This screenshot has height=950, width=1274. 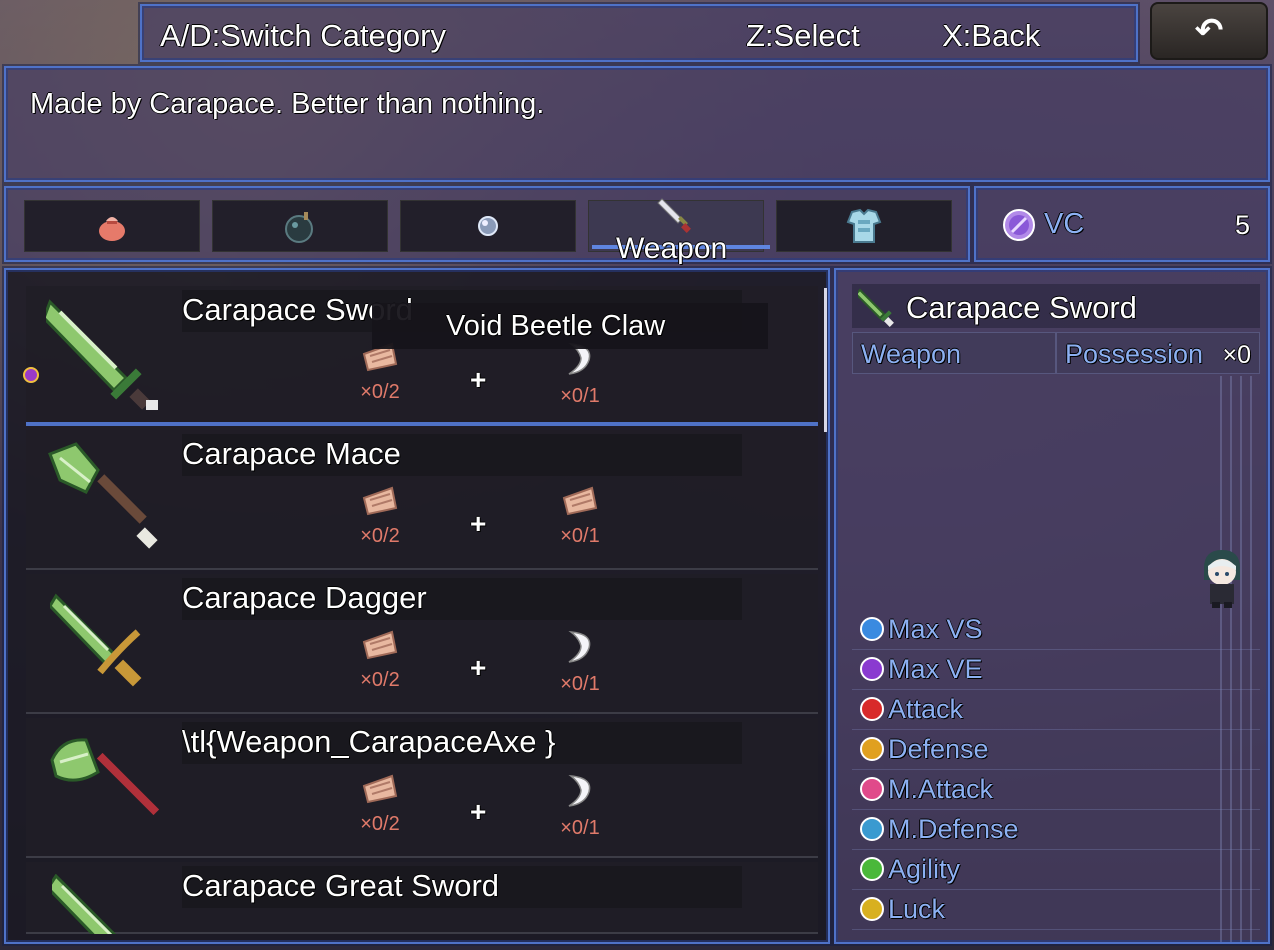 I want to click on agility-icon, so click(x=872, y=869).